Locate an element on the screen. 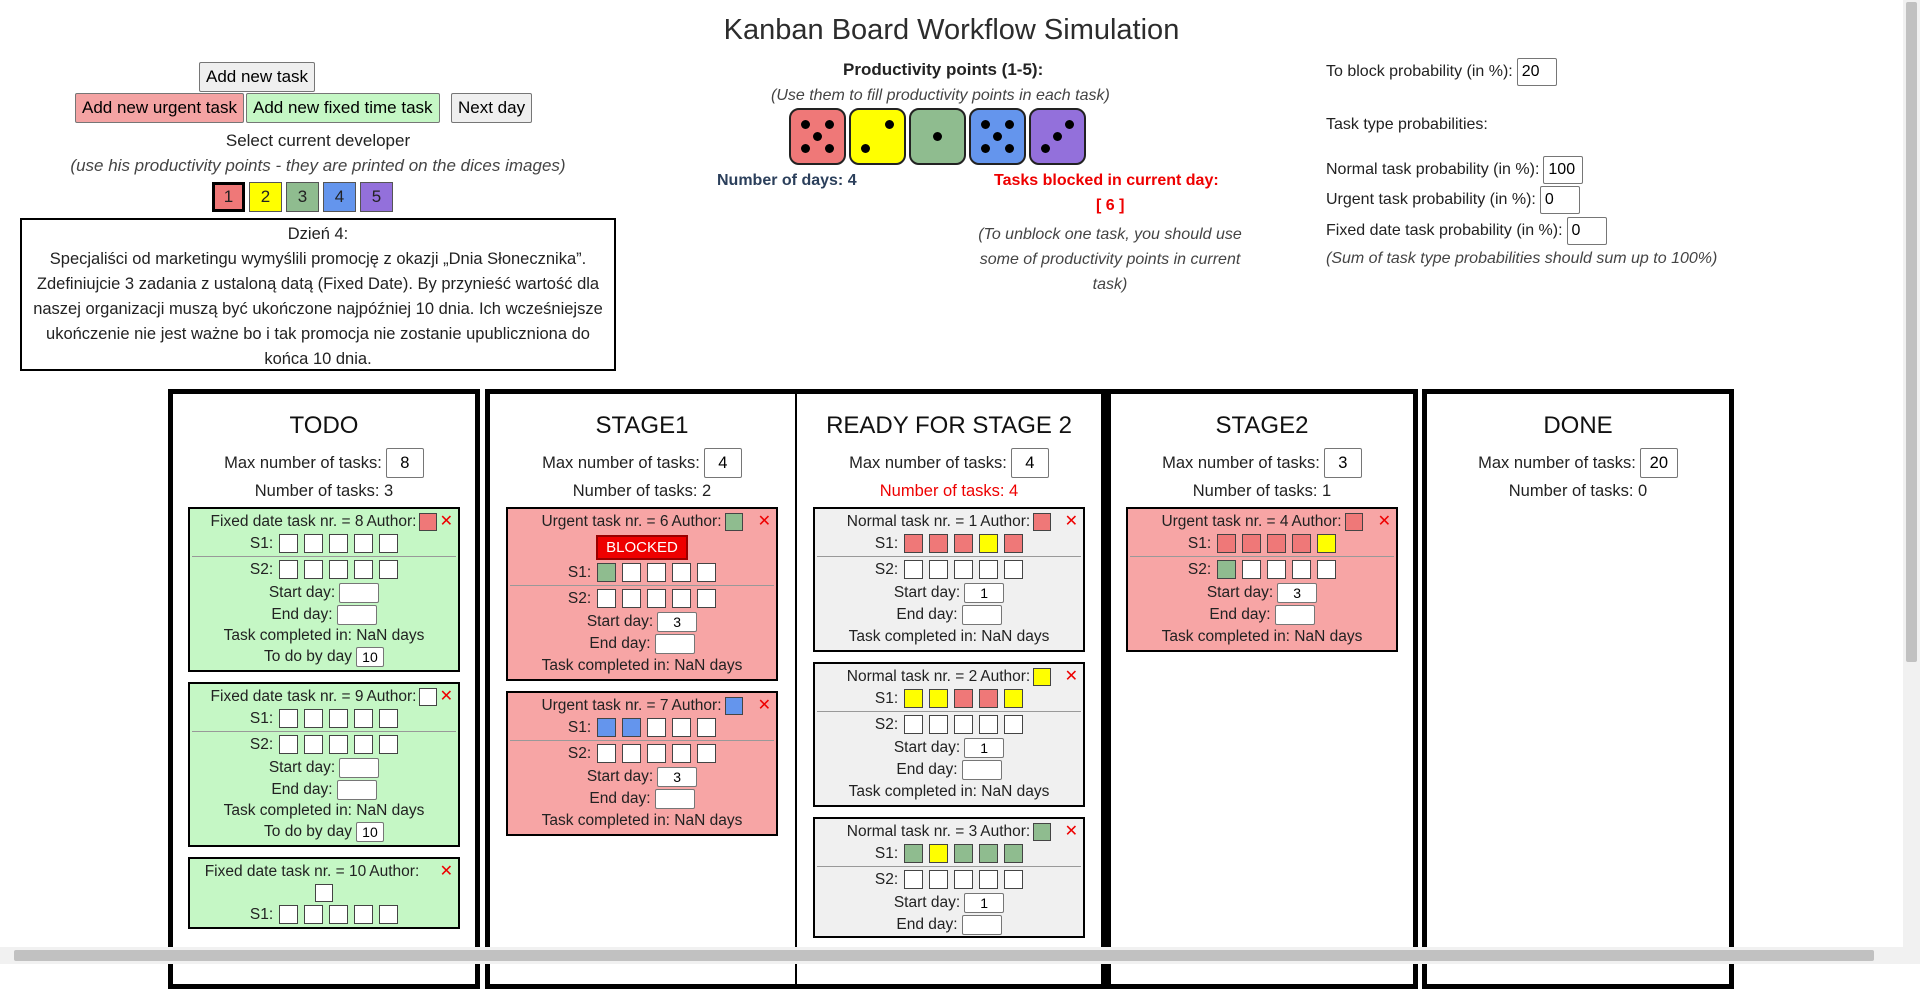 Image resolution: width=1920 pixels, height=989 pixels. add-urgent-task-button: Add new urgent task is located at coordinates (159, 108).